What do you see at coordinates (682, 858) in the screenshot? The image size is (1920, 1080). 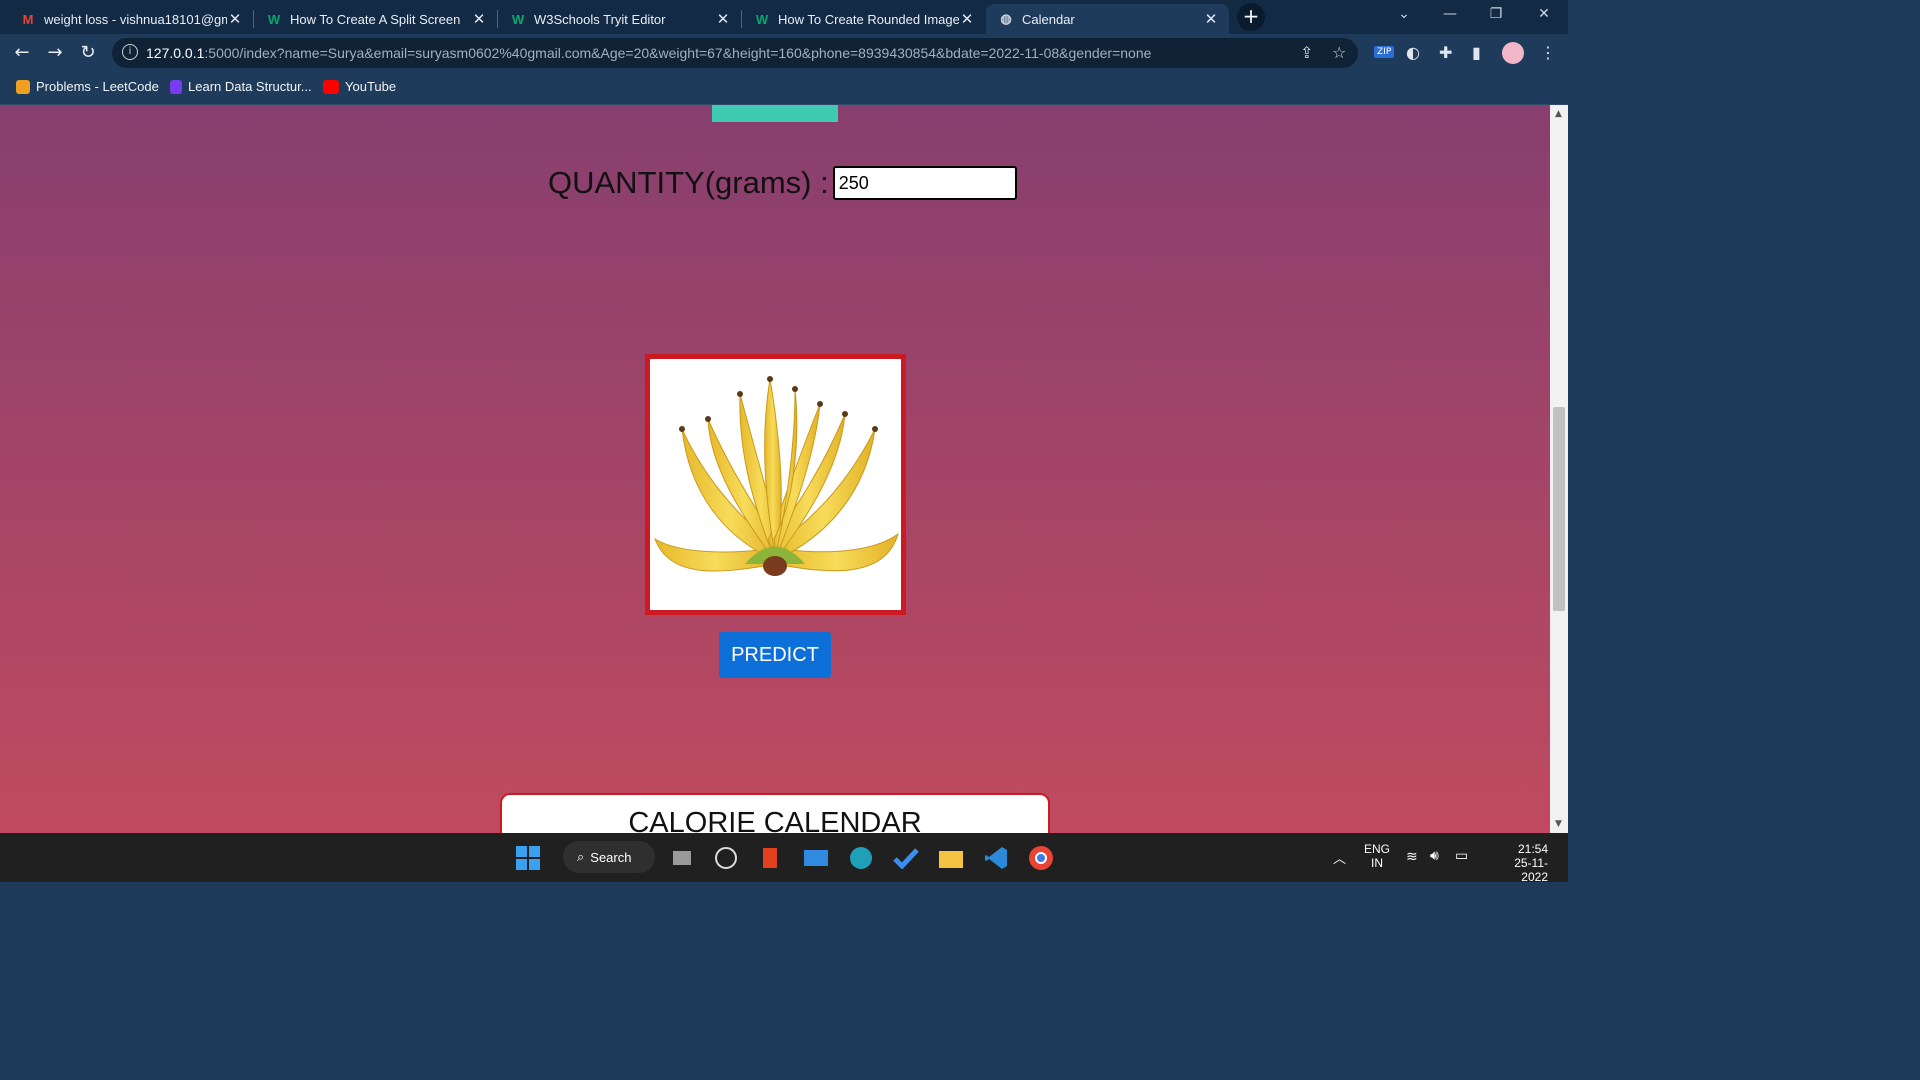 I see `task-view-icon` at bounding box center [682, 858].